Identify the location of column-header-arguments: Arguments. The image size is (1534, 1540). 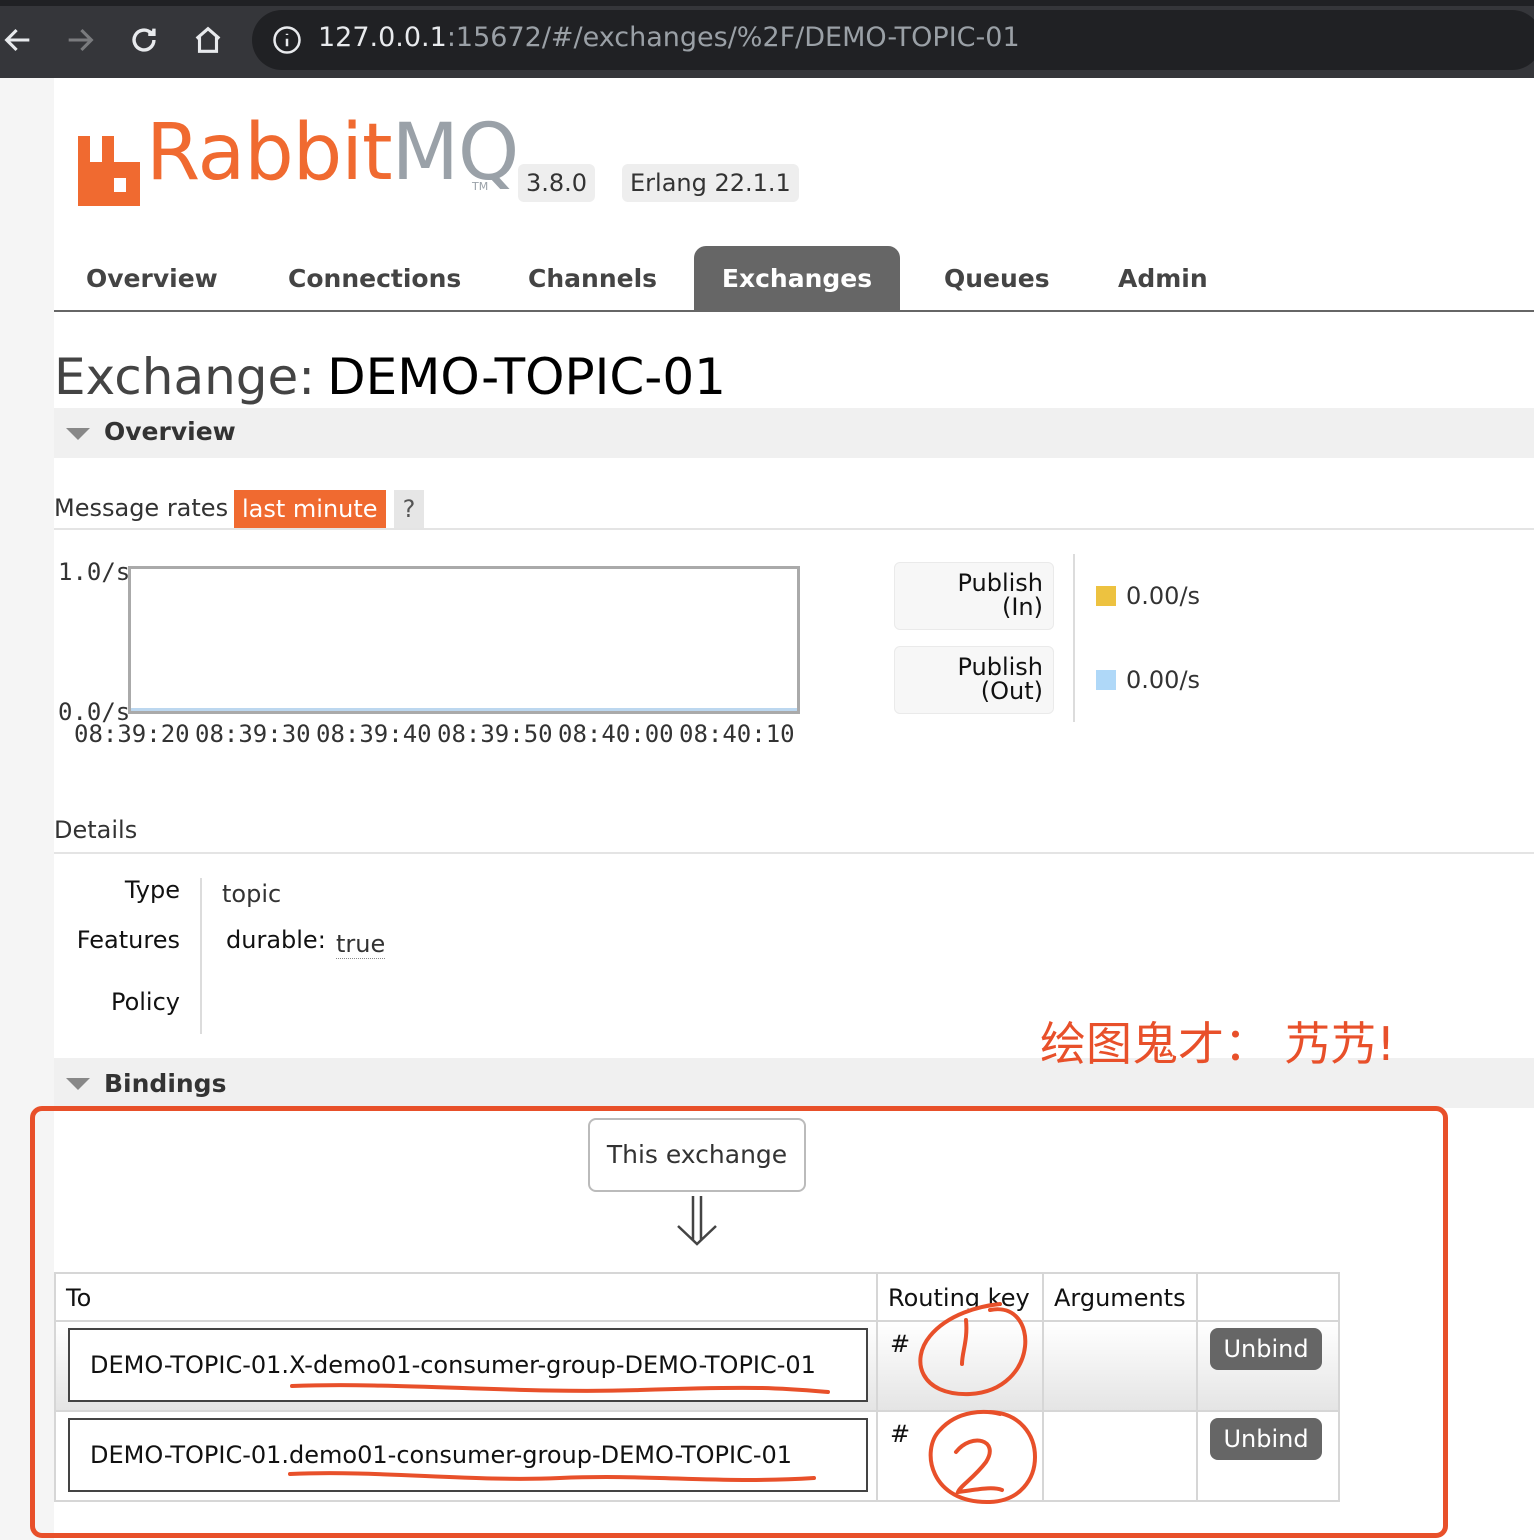
(1120, 1298).